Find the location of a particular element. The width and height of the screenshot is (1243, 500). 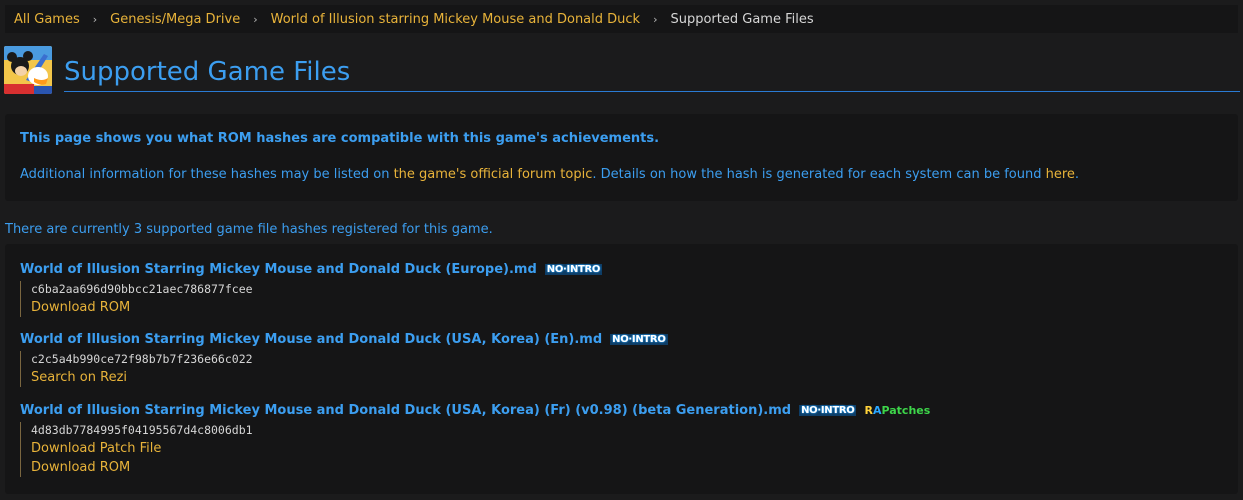

ra-patches-badge-text: Patches is located at coordinates (906, 410).